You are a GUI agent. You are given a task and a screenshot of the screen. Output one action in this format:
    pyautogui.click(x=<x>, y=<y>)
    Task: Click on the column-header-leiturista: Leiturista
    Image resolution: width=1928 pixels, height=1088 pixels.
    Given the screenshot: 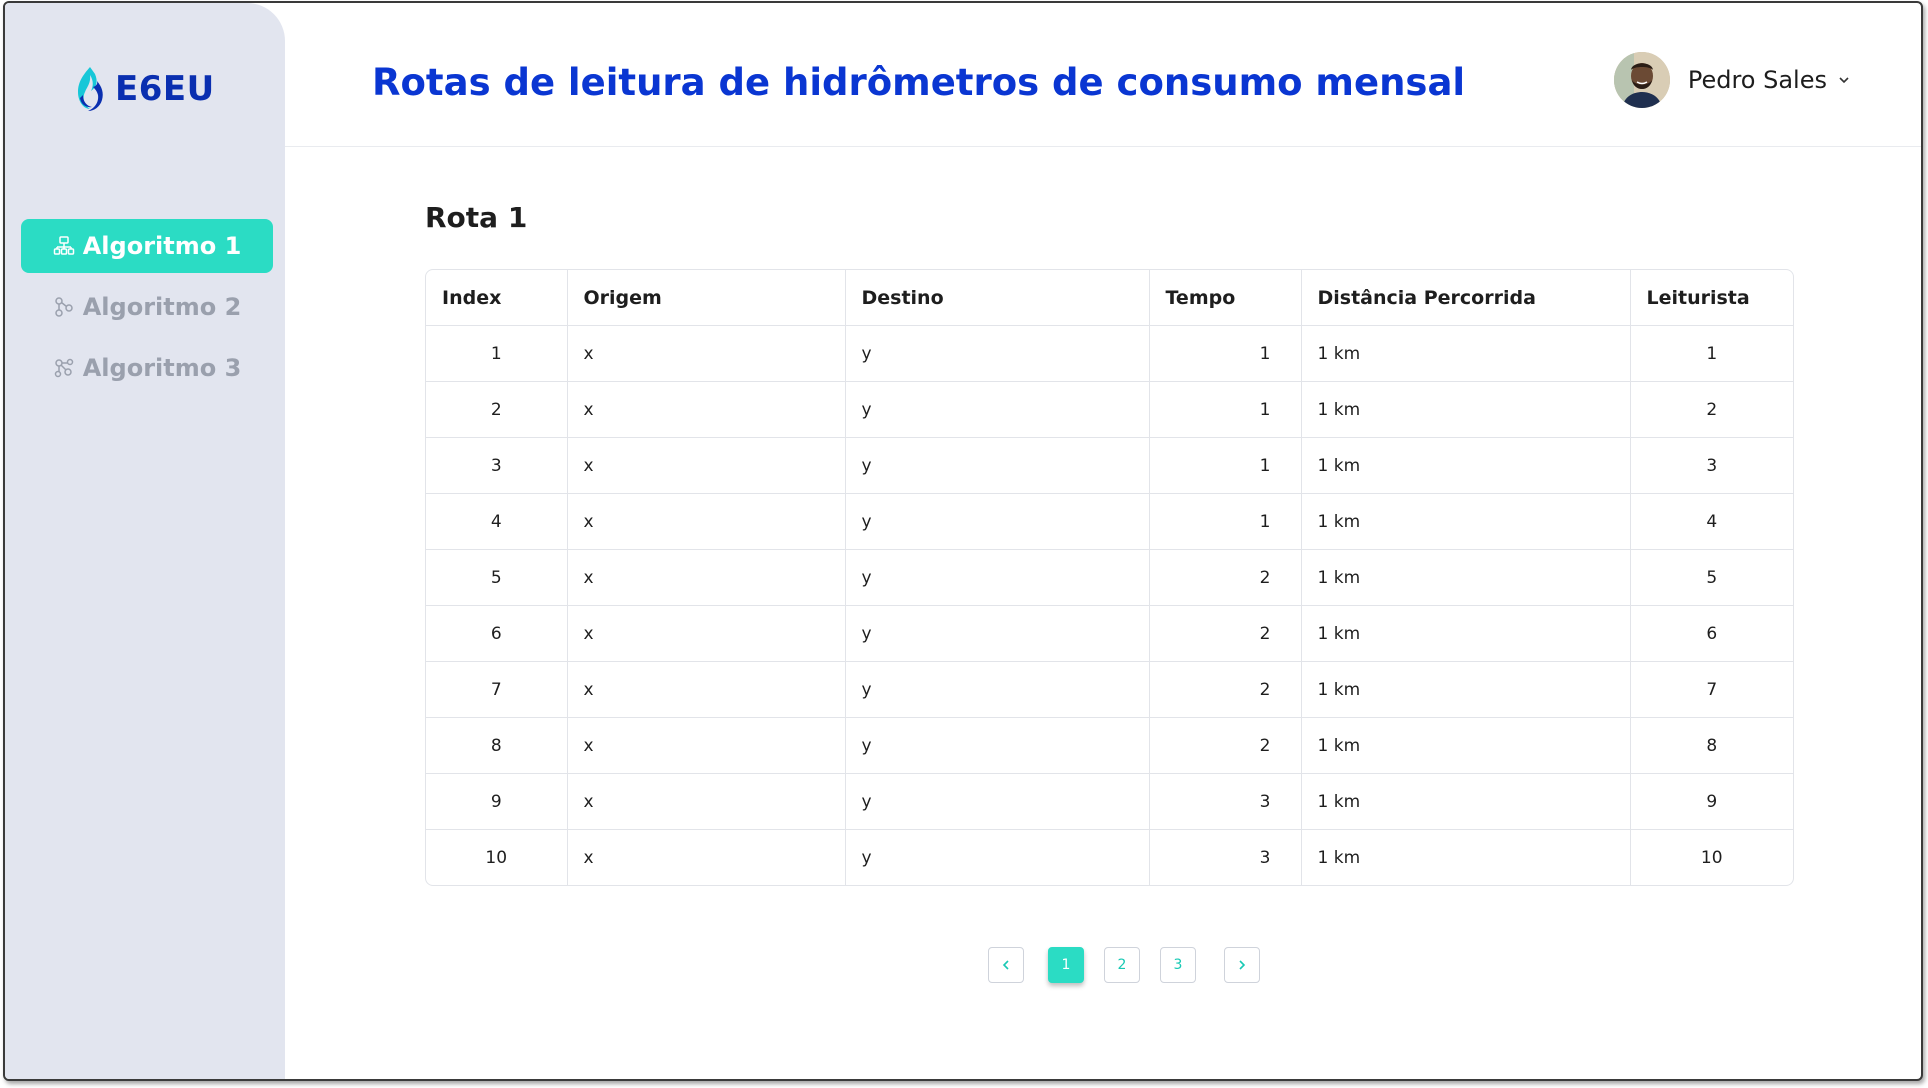 What is the action you would take?
    pyautogui.click(x=1711, y=298)
    